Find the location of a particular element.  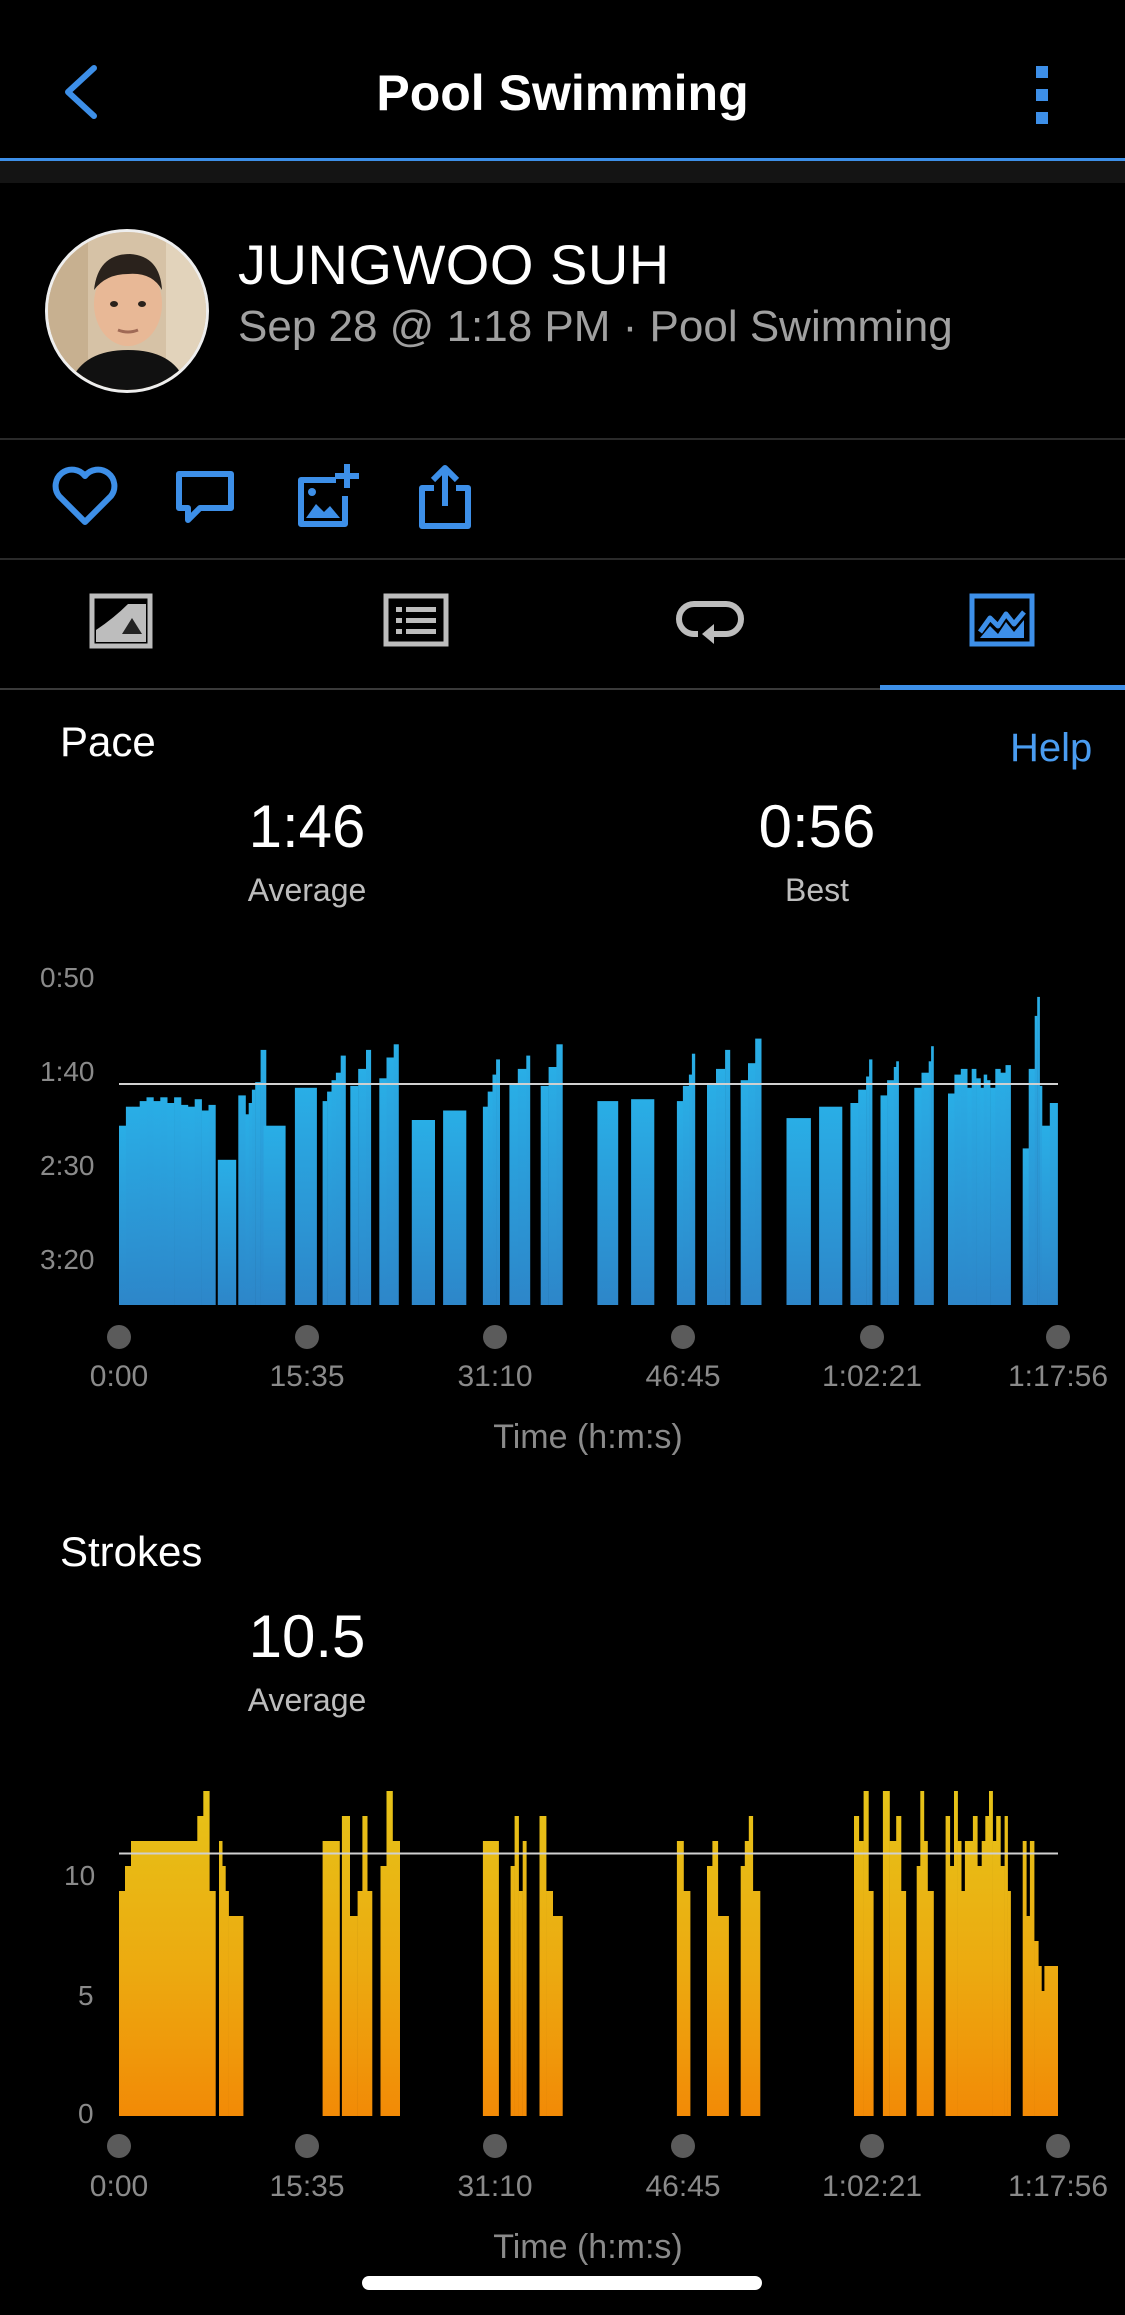

strokes-x-tick: 46:45 is located at coordinates (683, 2186).